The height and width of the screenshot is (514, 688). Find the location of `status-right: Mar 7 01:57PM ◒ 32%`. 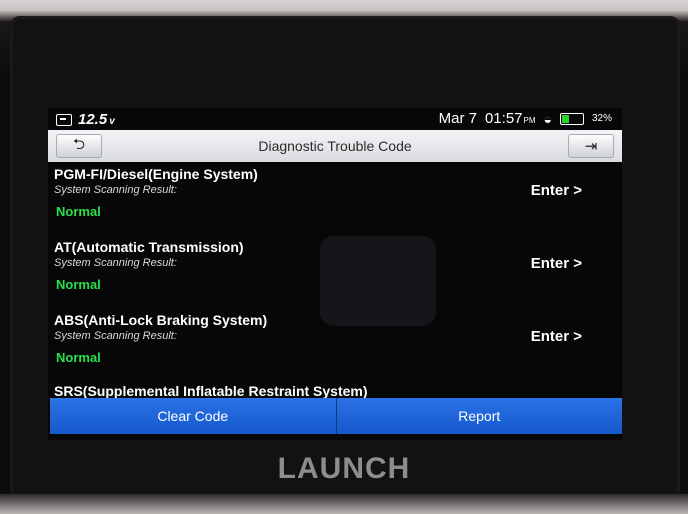

status-right: Mar 7 01:57PM ◒ 32% is located at coordinates (525, 118).